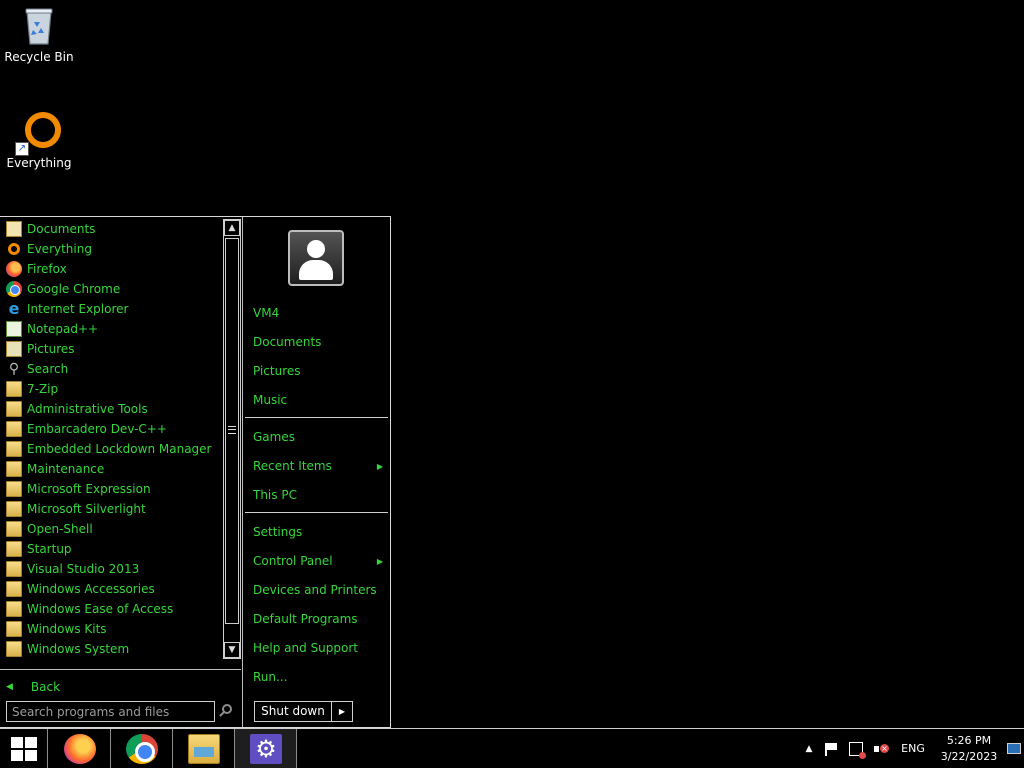 This screenshot has height=768, width=1024. What do you see at coordinates (111, 229) in the screenshot?
I see `program-item-documents: Documents` at bounding box center [111, 229].